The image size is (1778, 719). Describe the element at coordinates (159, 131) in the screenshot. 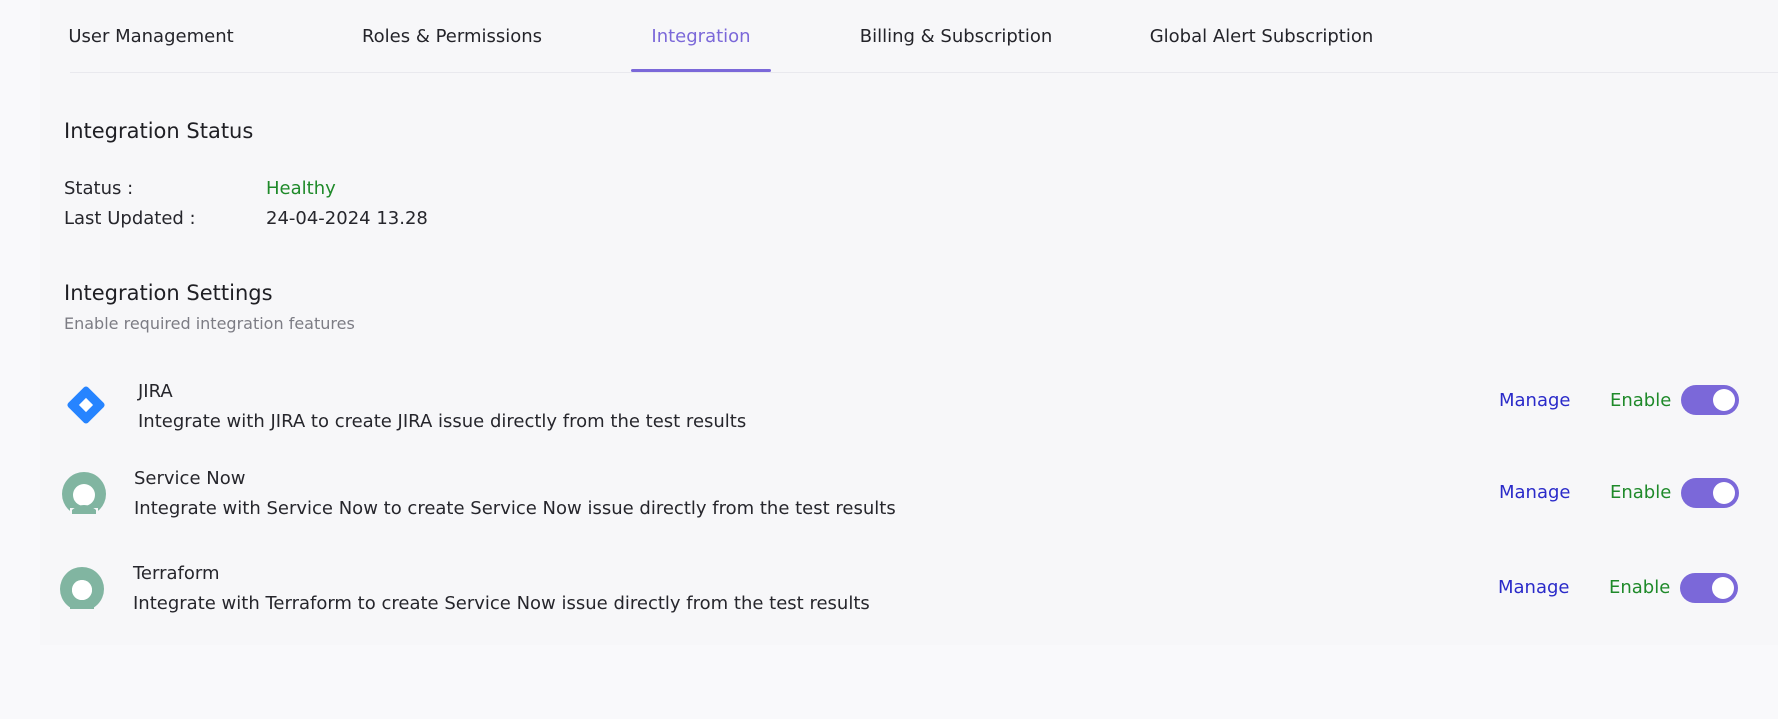

I see `integration-status-title: Integration Status` at that location.